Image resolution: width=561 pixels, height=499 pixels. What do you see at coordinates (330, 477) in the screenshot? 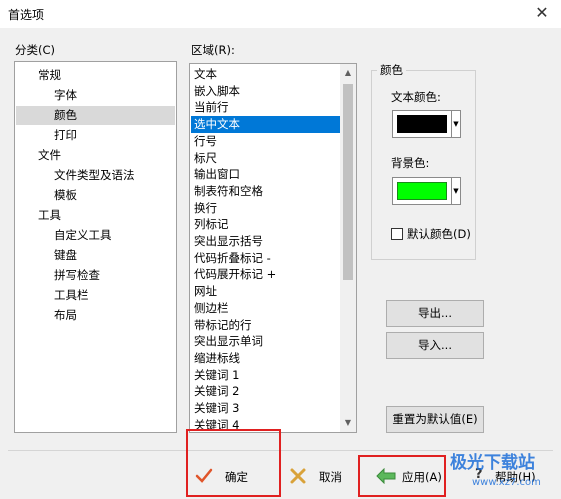
I see `cancel-label: 取消` at bounding box center [330, 477].